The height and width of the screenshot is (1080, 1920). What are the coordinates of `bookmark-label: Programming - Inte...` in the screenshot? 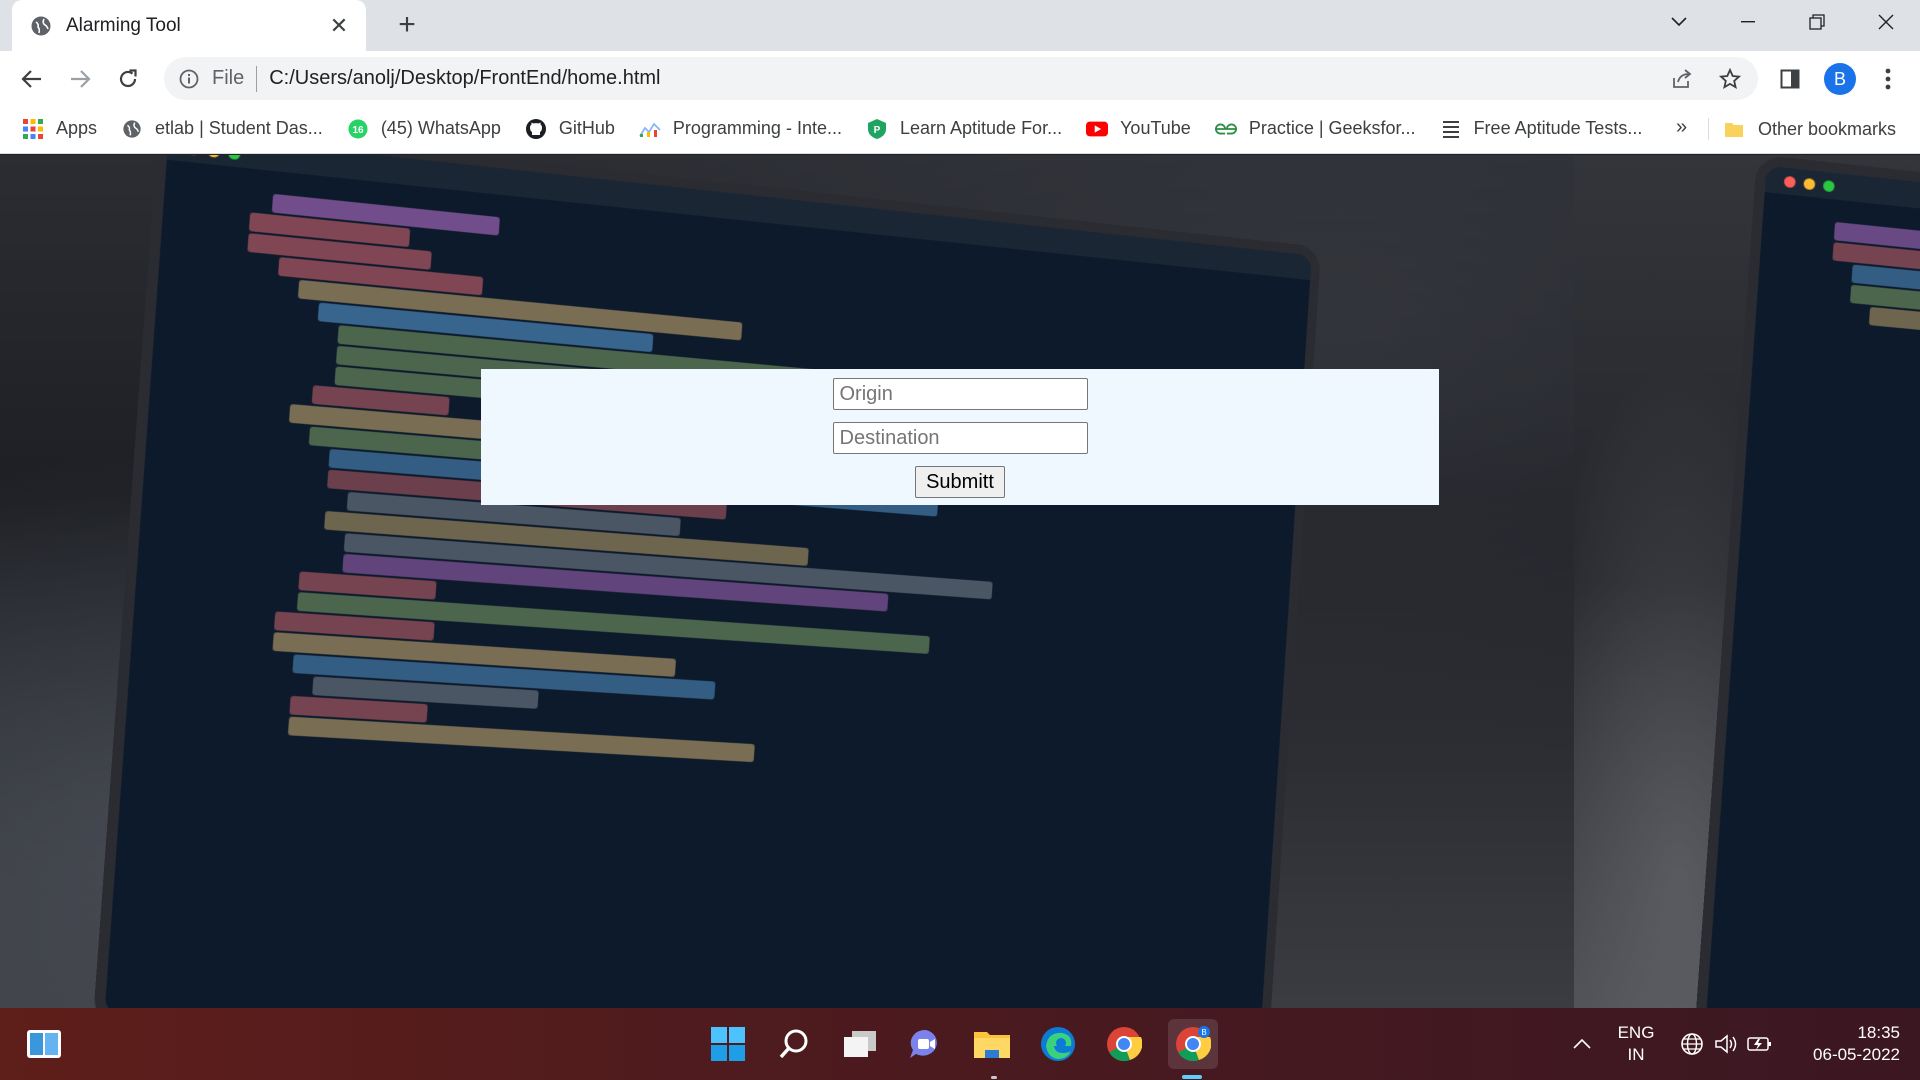 It's located at (757, 128).